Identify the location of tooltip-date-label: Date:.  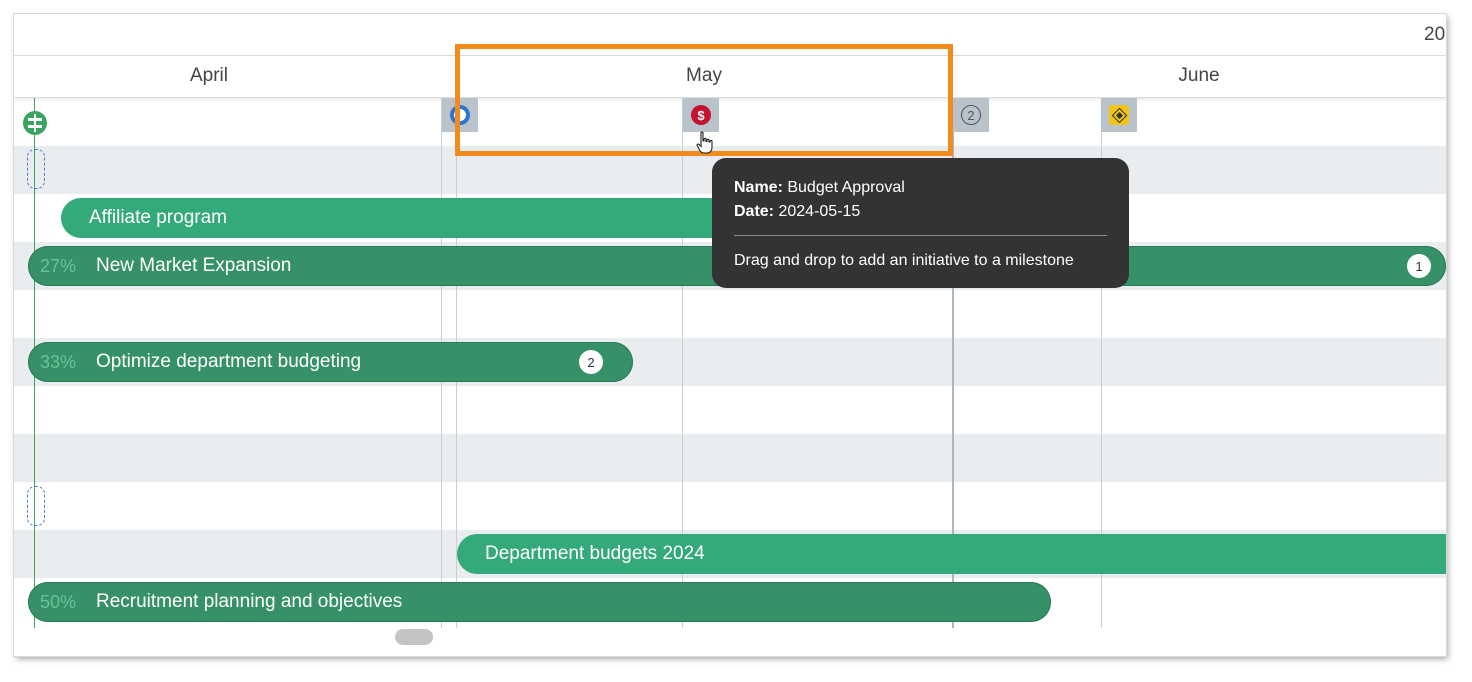
(754, 211).